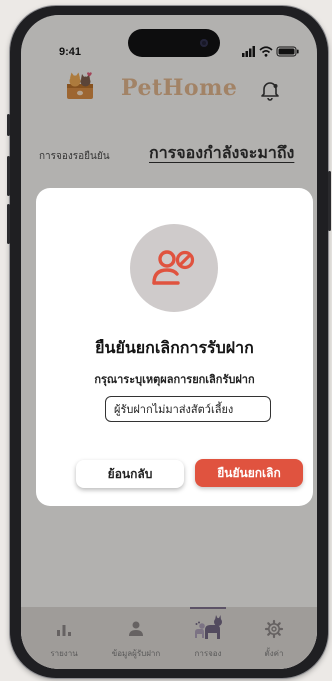 The width and height of the screenshot is (332, 681). I want to click on user-blocked-icon, so click(173, 267).